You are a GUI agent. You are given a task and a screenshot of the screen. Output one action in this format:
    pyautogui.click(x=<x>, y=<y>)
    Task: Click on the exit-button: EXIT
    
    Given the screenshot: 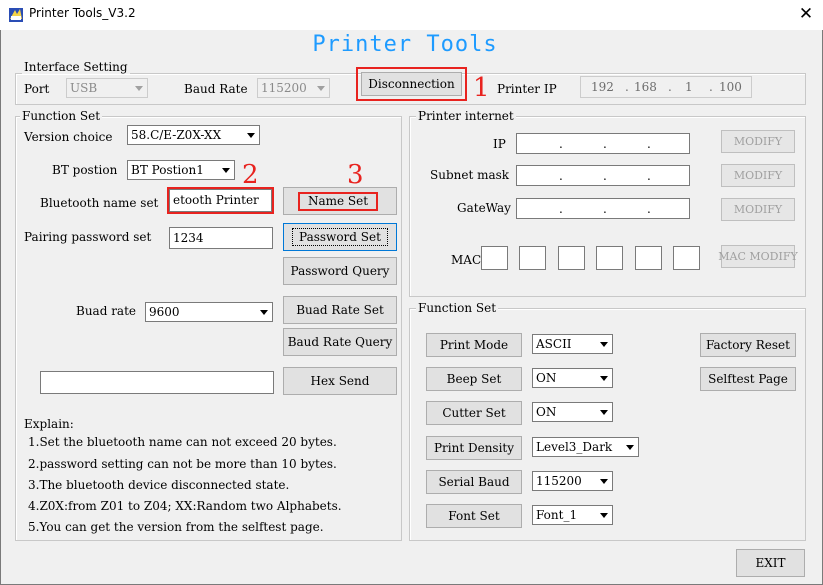 What is the action you would take?
    pyautogui.click(x=770, y=563)
    